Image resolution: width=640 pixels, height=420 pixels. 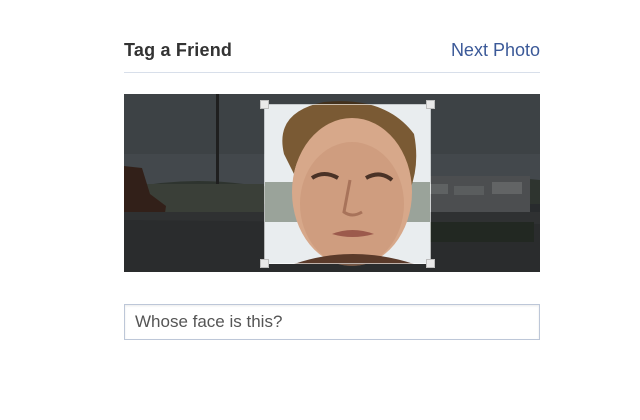 What do you see at coordinates (332, 322) in the screenshot?
I see `whose-face-input` at bounding box center [332, 322].